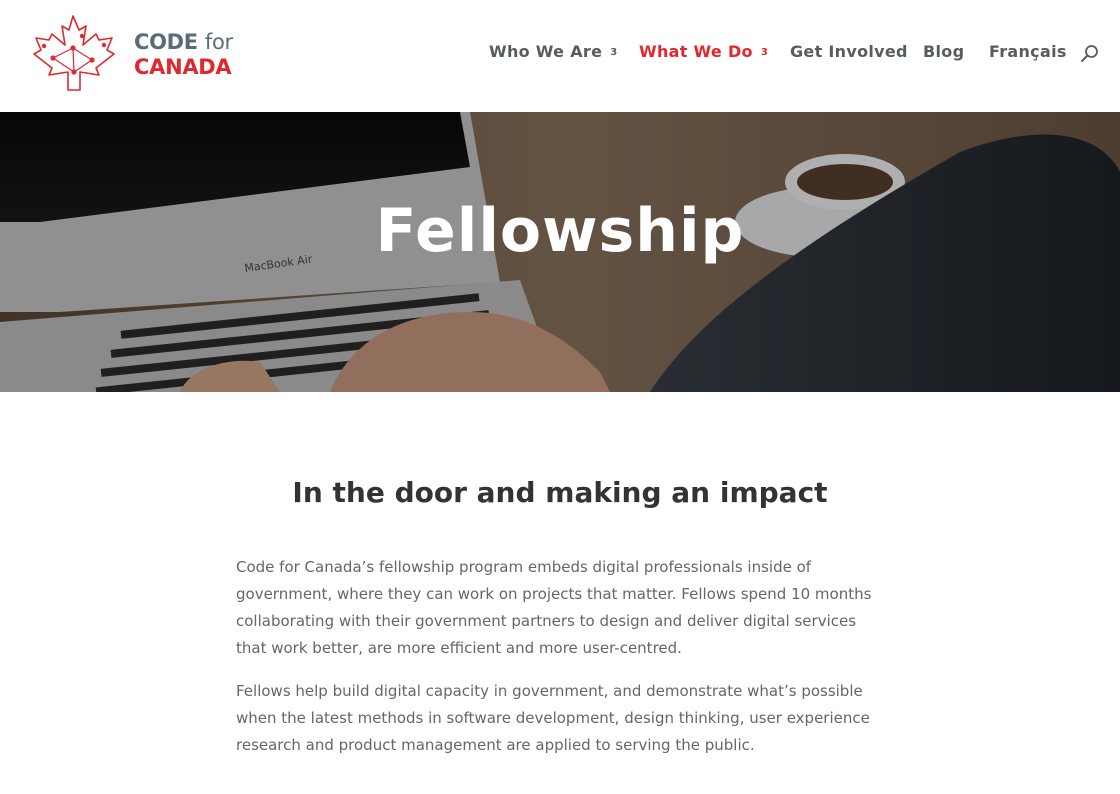 This screenshot has height=794, width=1120. I want to click on nav-item-label: Blog, so click(944, 51).